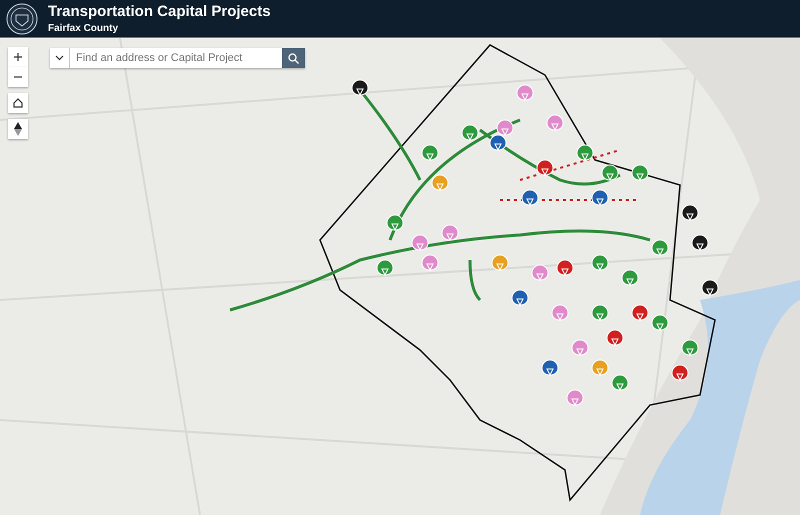 This screenshot has width=800, height=515. I want to click on minus-icon, so click(18, 77).